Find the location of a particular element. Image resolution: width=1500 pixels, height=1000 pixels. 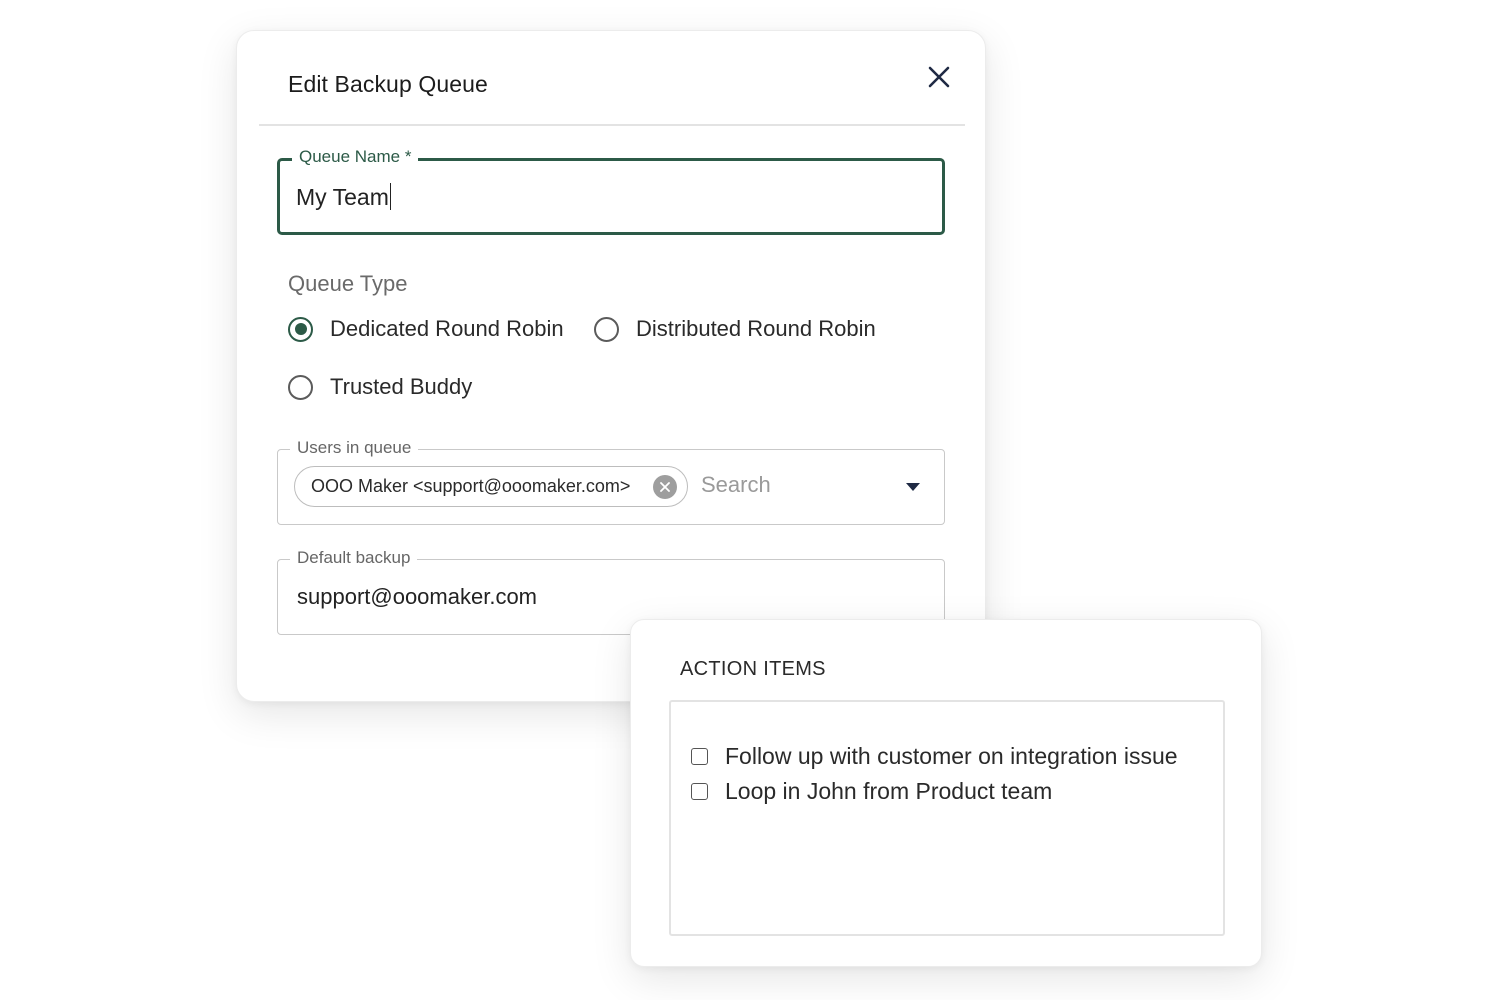

default-backup-value: support@ooomaker.com is located at coordinates (417, 597).